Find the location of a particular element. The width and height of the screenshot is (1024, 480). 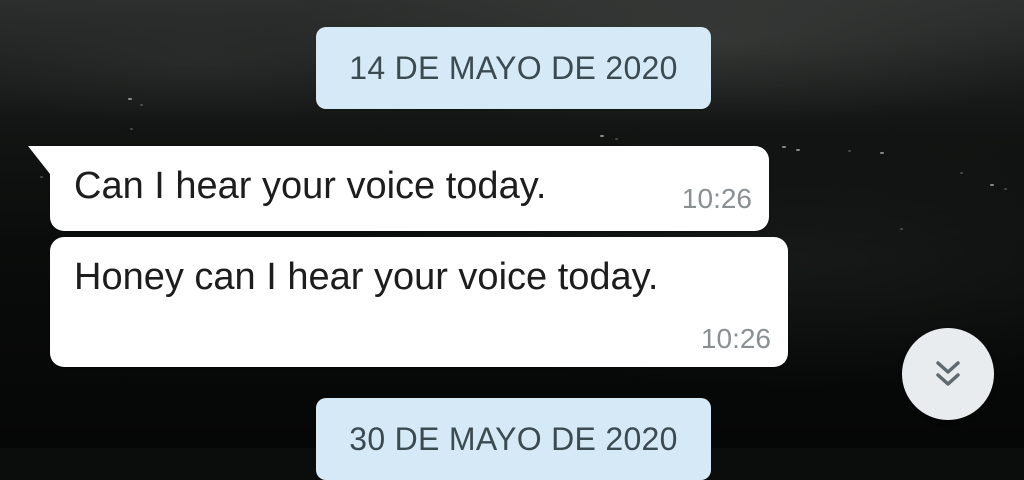

date-separator: 14 DE MAYO DE 2020 is located at coordinates (513, 68).